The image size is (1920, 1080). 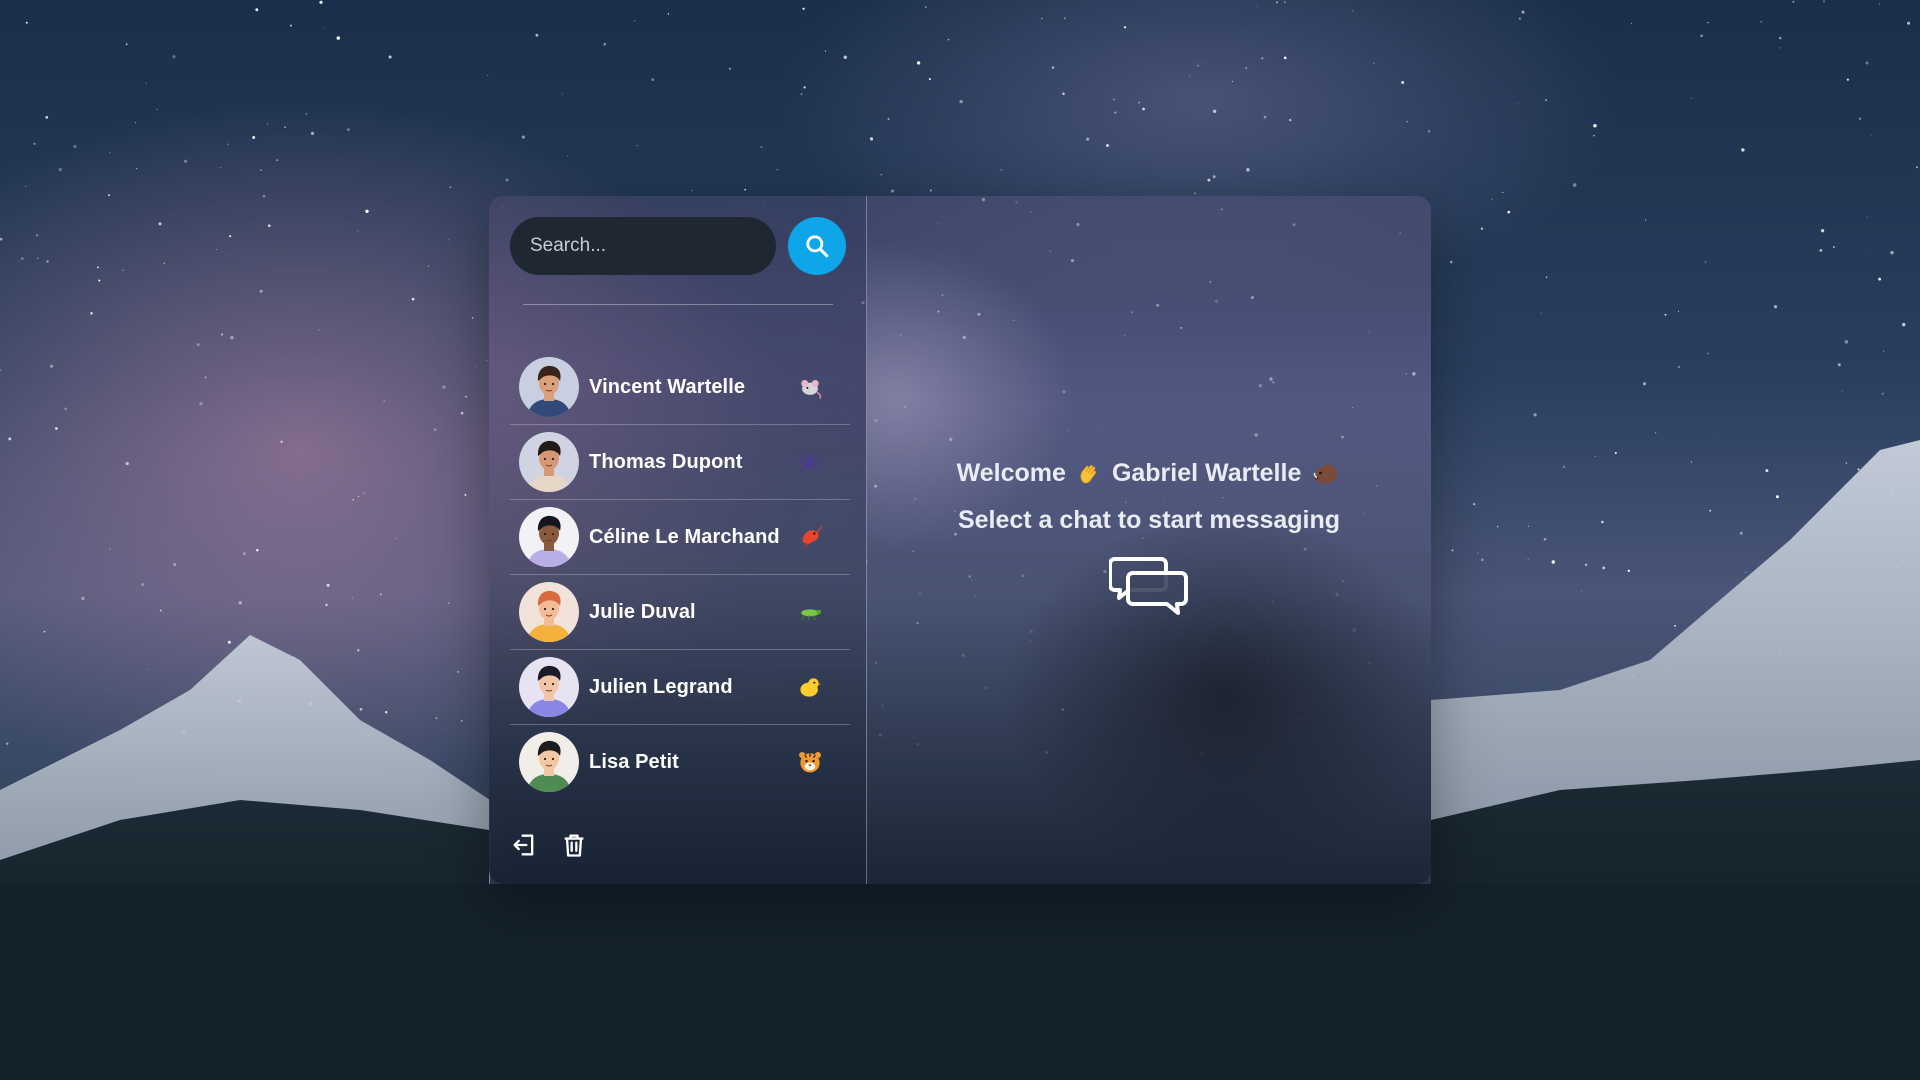 I want to click on contact-list-item: Lisa Petit, so click(x=680, y=762).